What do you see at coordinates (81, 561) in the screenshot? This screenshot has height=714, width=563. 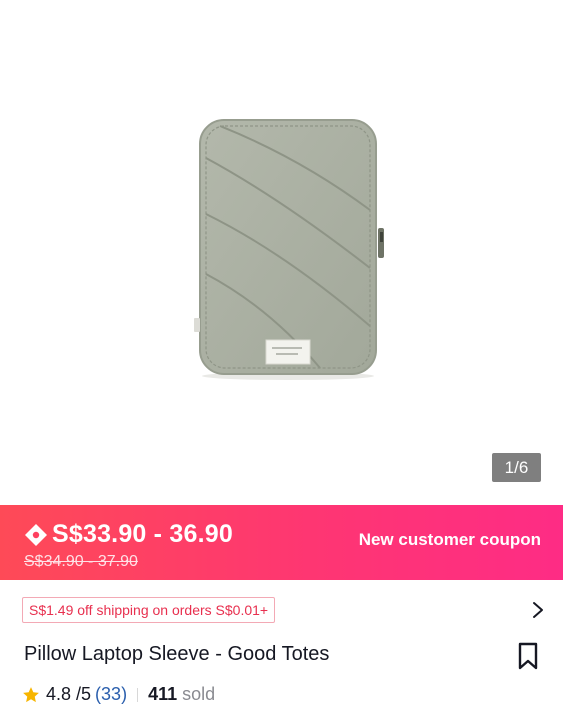 I see `original-price: S$34.90 - 37.90` at bounding box center [81, 561].